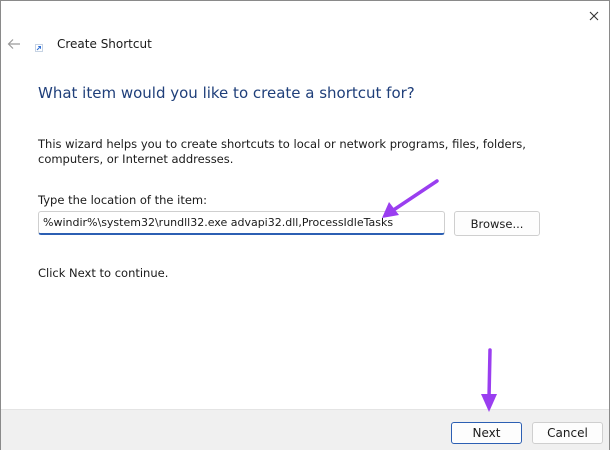  I want to click on continue-instruction: Click Next to continue., so click(103, 273).